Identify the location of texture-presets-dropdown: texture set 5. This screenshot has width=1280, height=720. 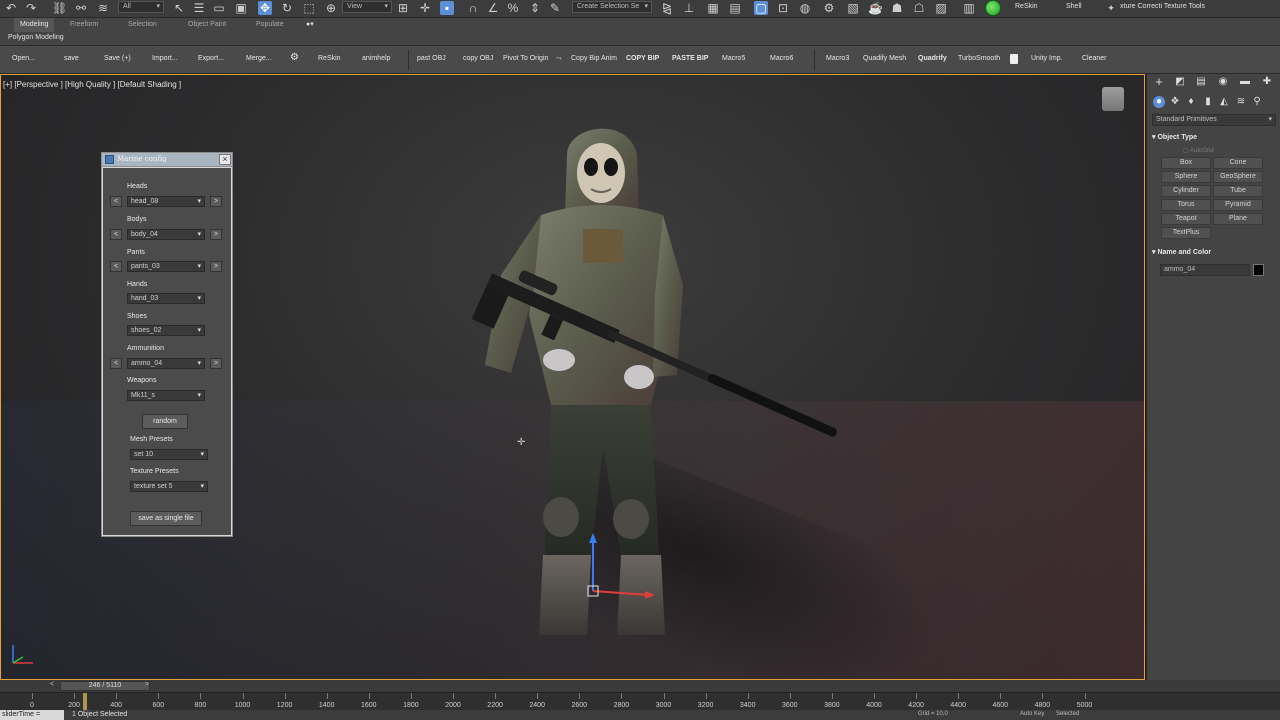
(169, 486).